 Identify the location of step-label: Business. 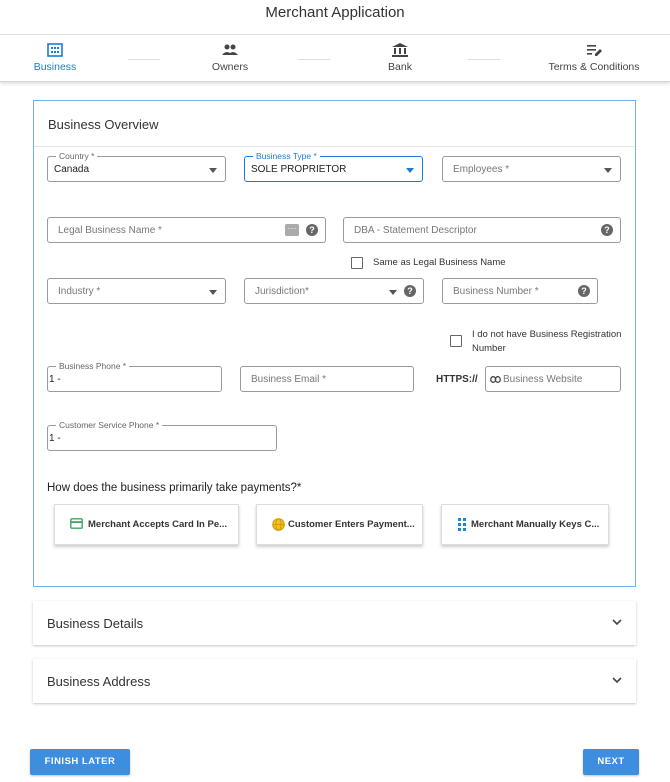
(55, 67).